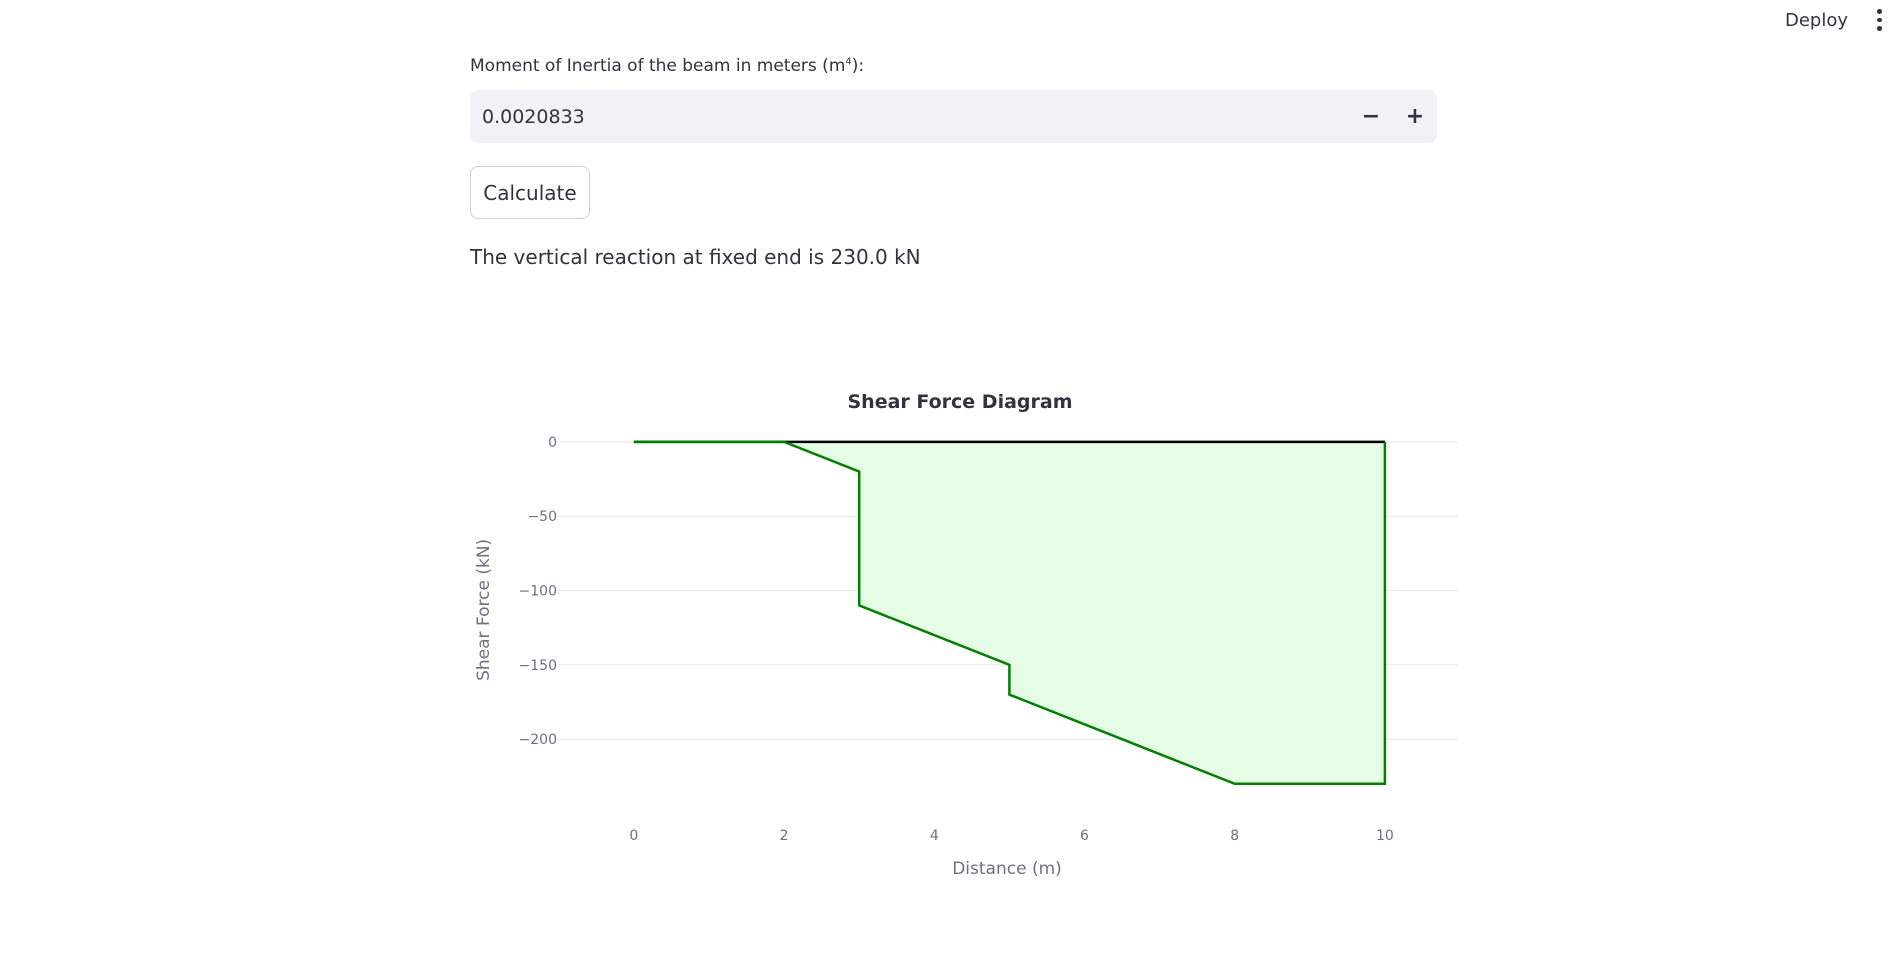  I want to click on deploy-button: Deploy, so click(1816, 20).